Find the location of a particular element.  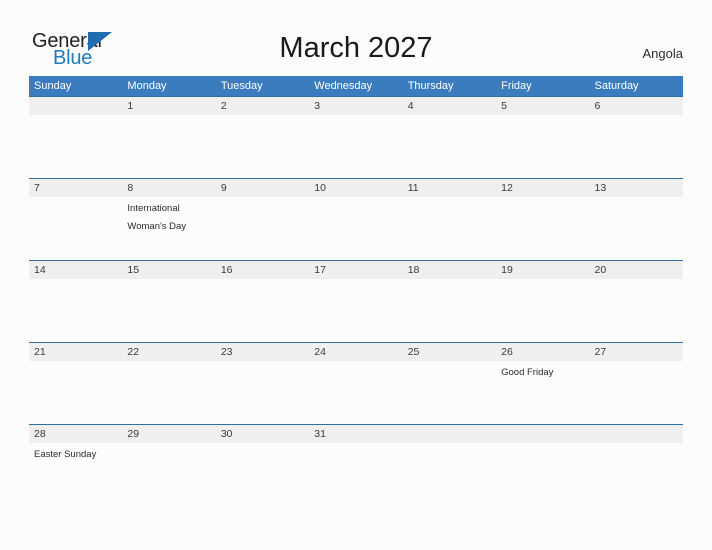

day-number: 16 is located at coordinates (226, 270).